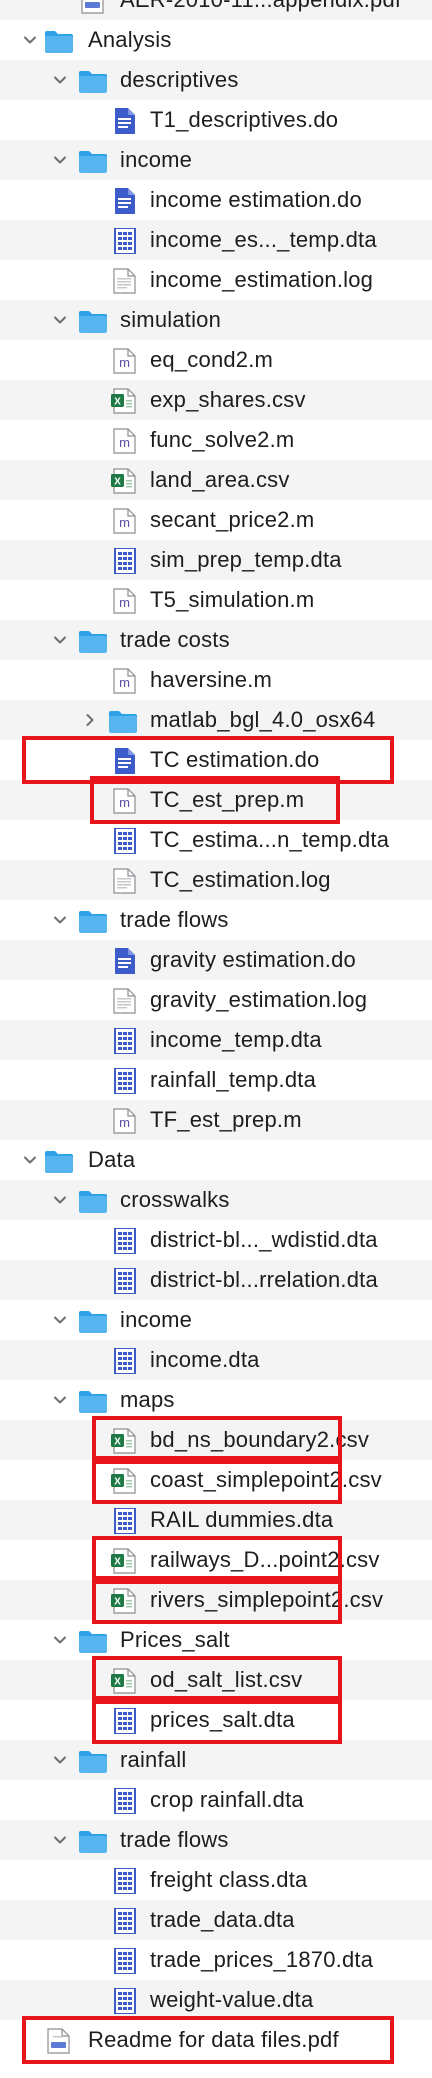 This screenshot has height=2078, width=432. Describe the element at coordinates (117, 1562) in the screenshot. I see `svg-text: X` at that location.